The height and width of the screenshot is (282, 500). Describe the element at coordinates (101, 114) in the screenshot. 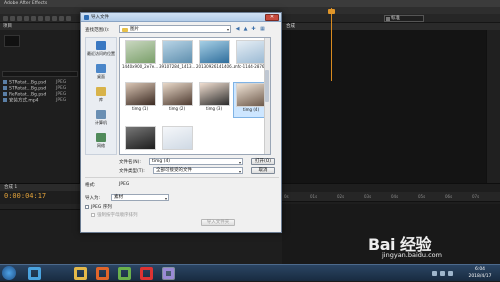

I see `computer-icon` at that location.